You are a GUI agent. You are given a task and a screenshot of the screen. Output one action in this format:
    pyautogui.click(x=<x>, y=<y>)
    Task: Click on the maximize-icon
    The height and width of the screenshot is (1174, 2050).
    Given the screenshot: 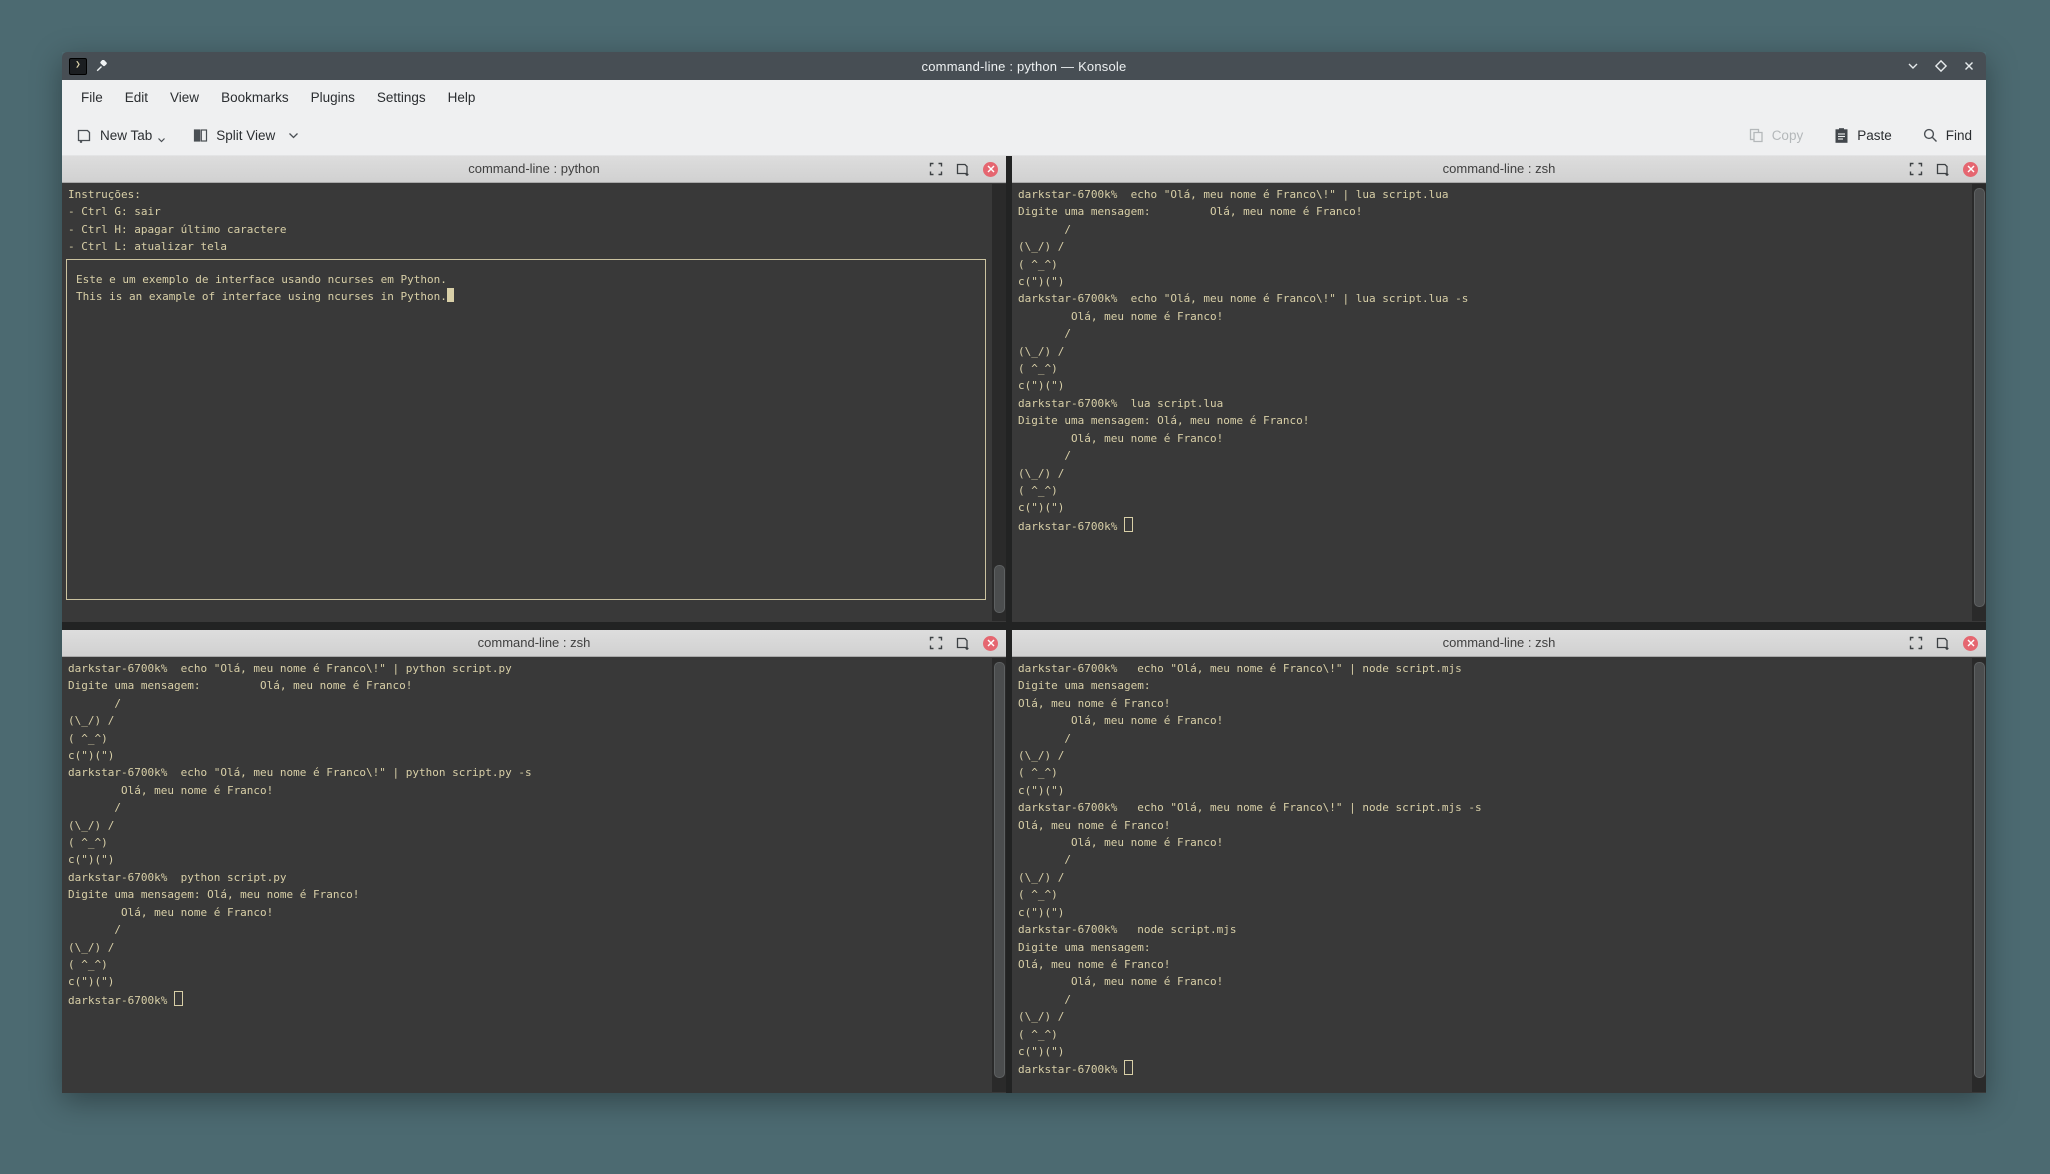 What is the action you would take?
    pyautogui.click(x=1941, y=66)
    